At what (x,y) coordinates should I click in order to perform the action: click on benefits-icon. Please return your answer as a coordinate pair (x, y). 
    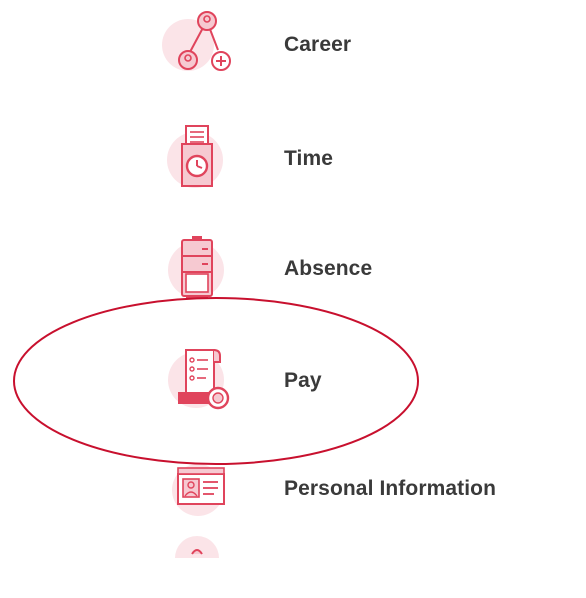
    Looking at the image, I should click on (200, 563).